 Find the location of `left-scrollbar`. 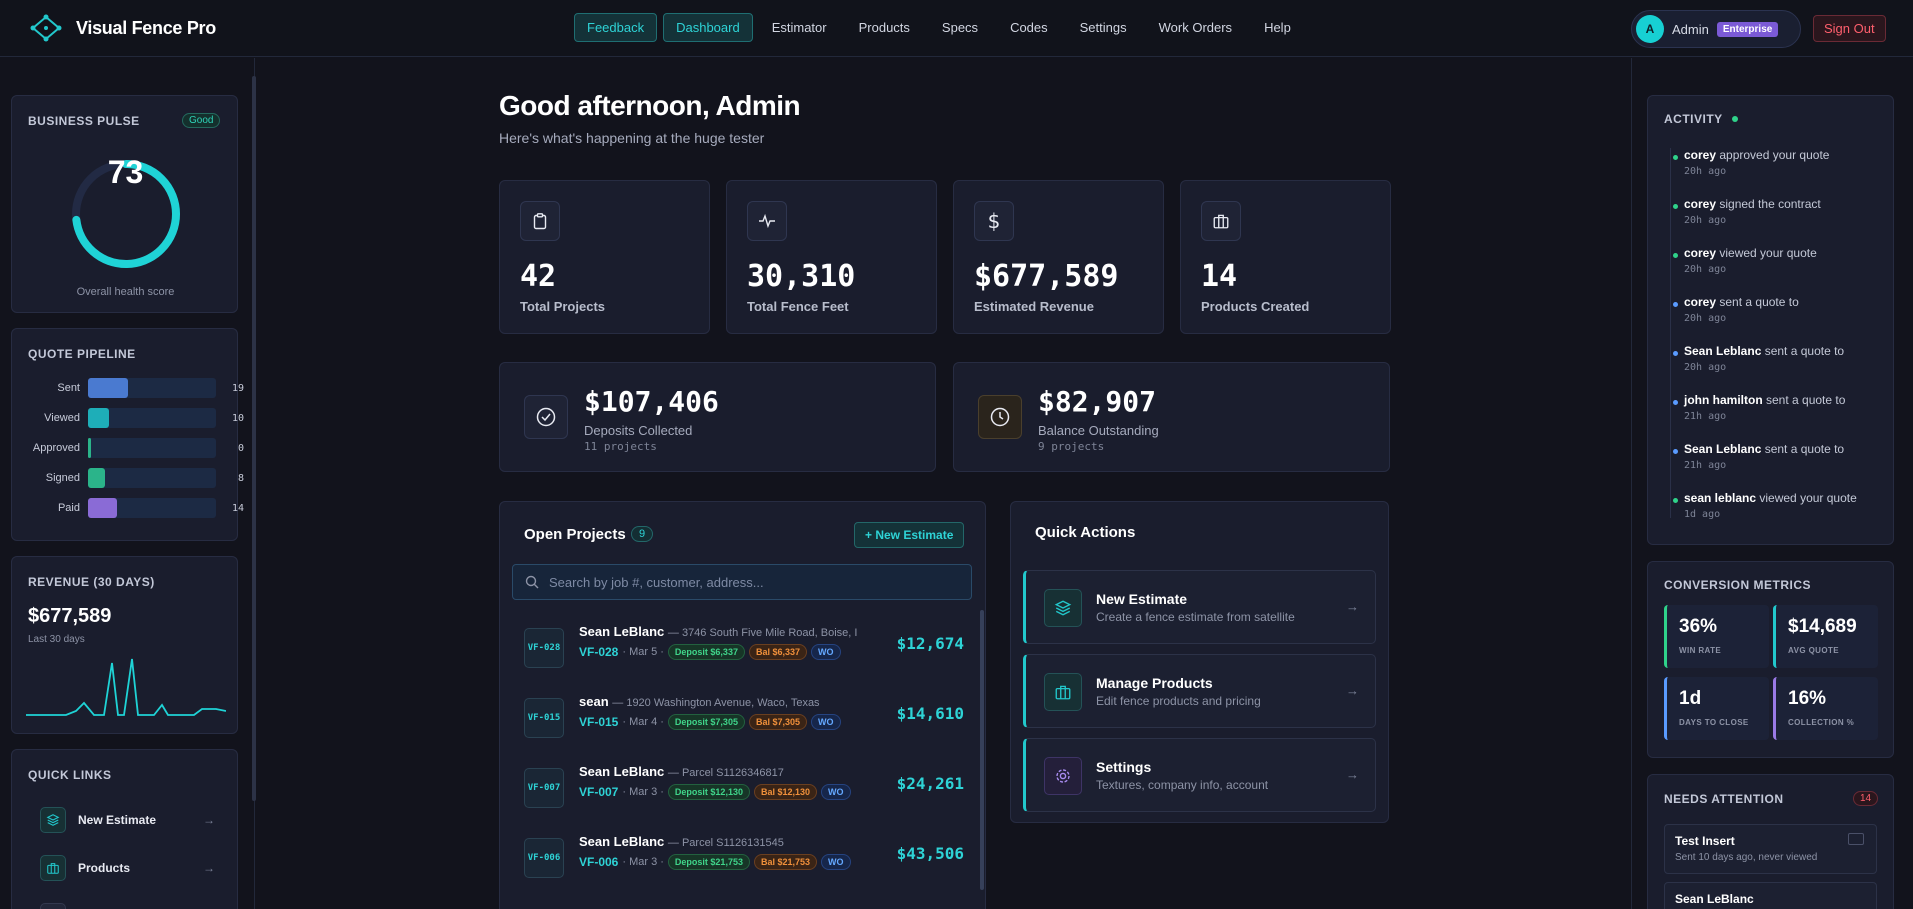

left-scrollbar is located at coordinates (254, 438).